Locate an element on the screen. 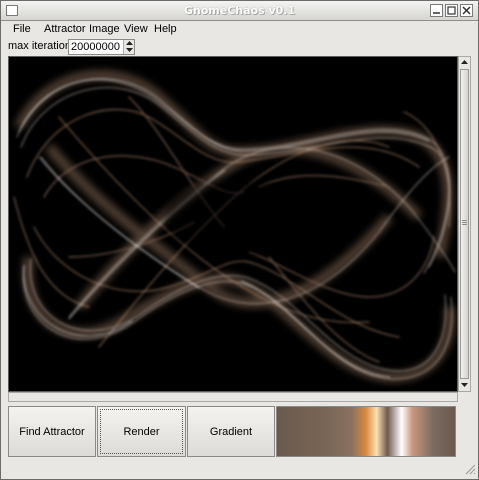 The height and width of the screenshot is (480, 479). menu-file: File is located at coordinates (22, 29).